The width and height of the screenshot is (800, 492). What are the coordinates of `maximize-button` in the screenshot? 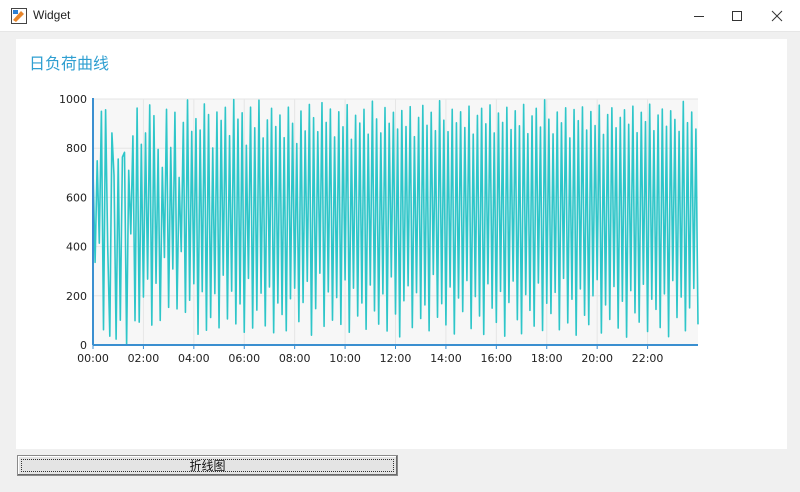 It's located at (737, 15).